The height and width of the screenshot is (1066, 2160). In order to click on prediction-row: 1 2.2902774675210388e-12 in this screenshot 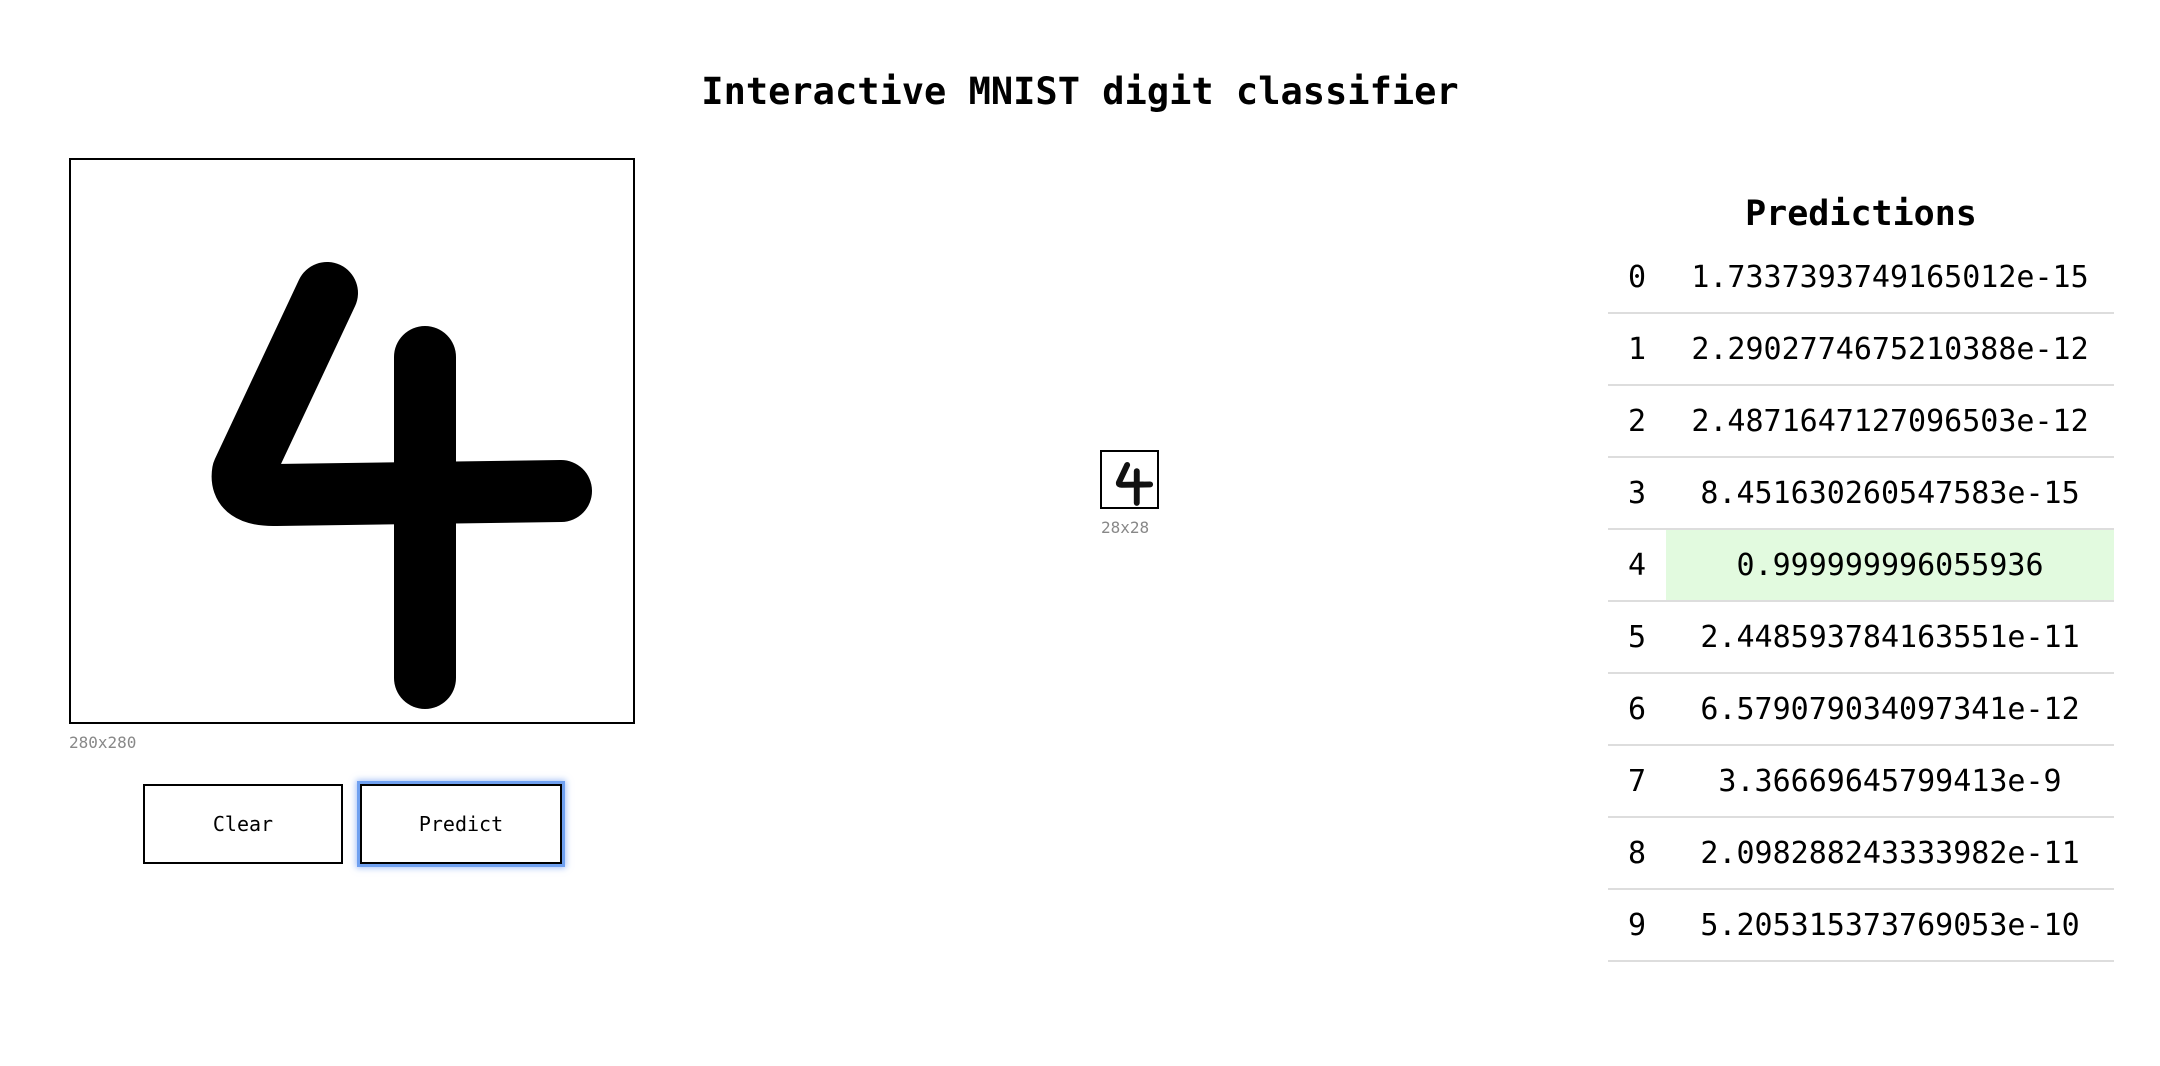, I will do `click(1861, 350)`.